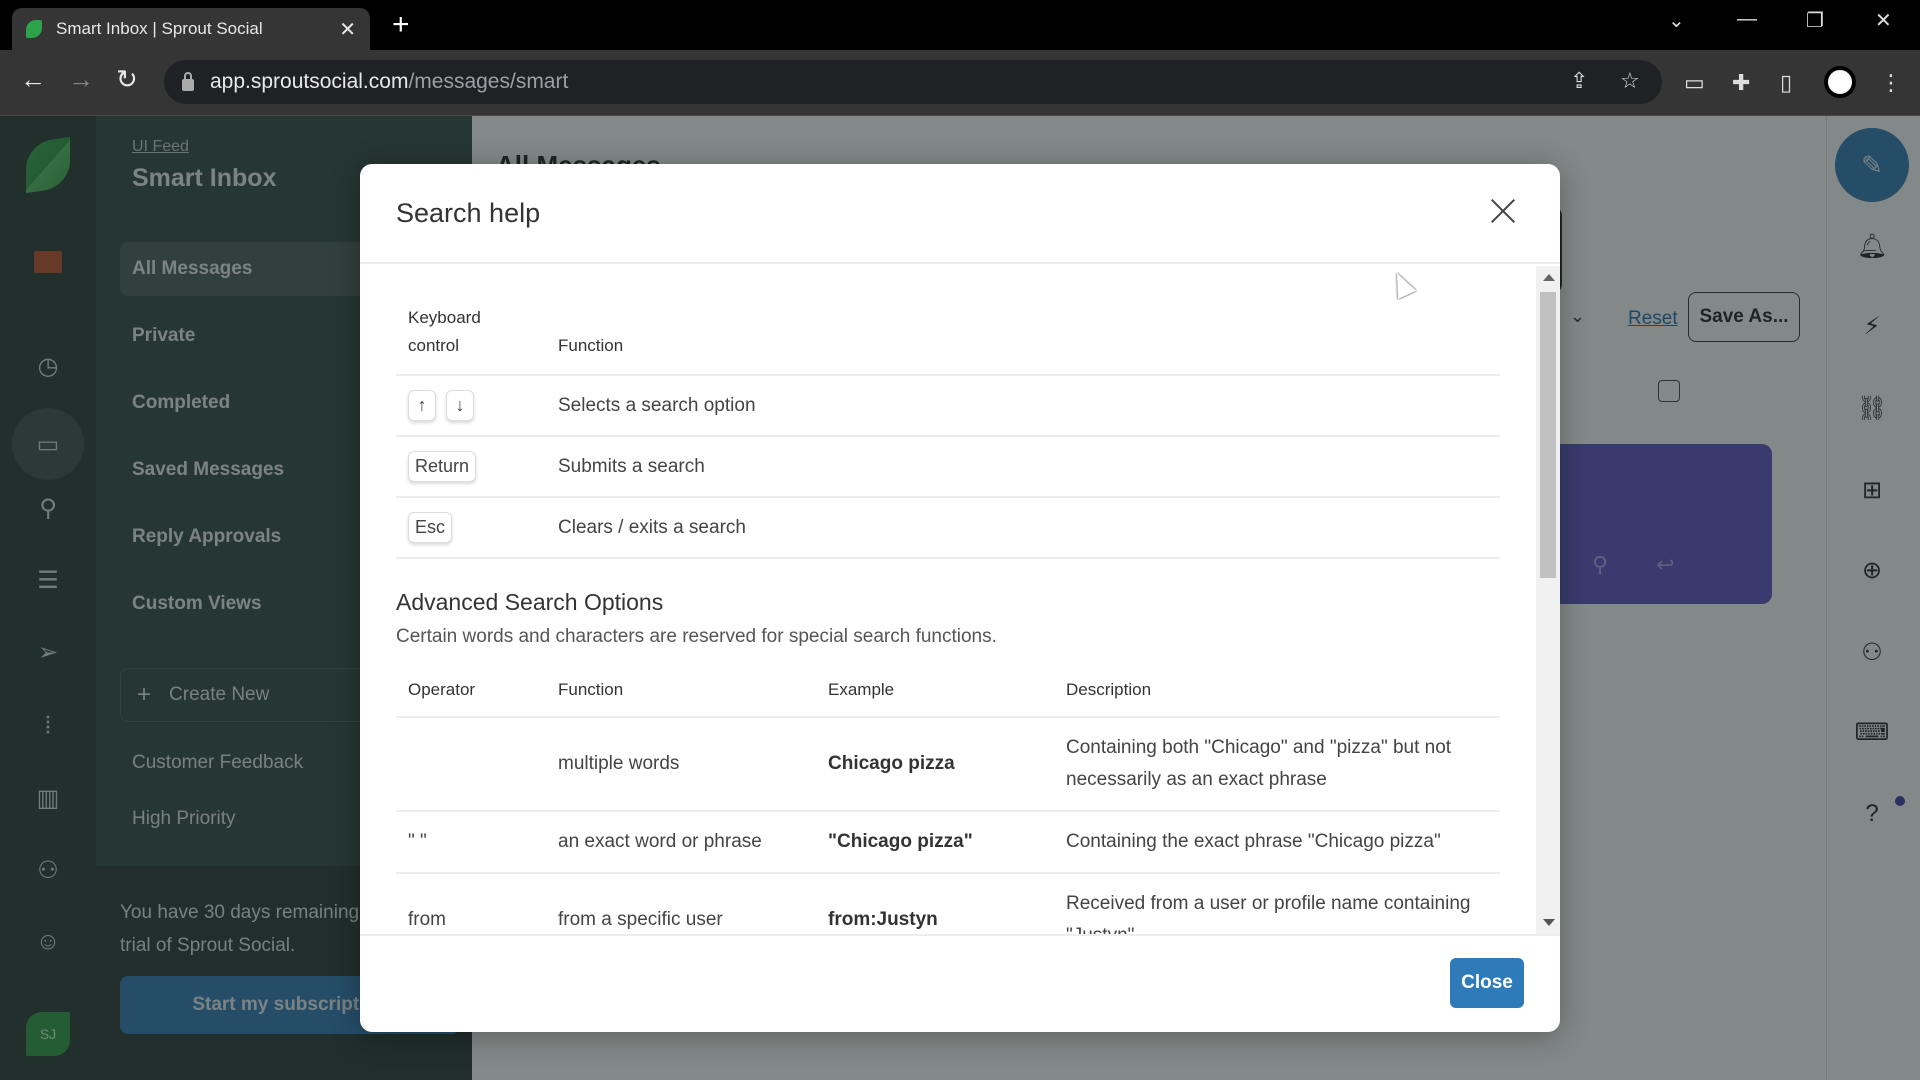 Image resolution: width=1920 pixels, height=1080 pixels. What do you see at coordinates (1549, 922) in the screenshot?
I see `scroll-down-arrow-icon` at bounding box center [1549, 922].